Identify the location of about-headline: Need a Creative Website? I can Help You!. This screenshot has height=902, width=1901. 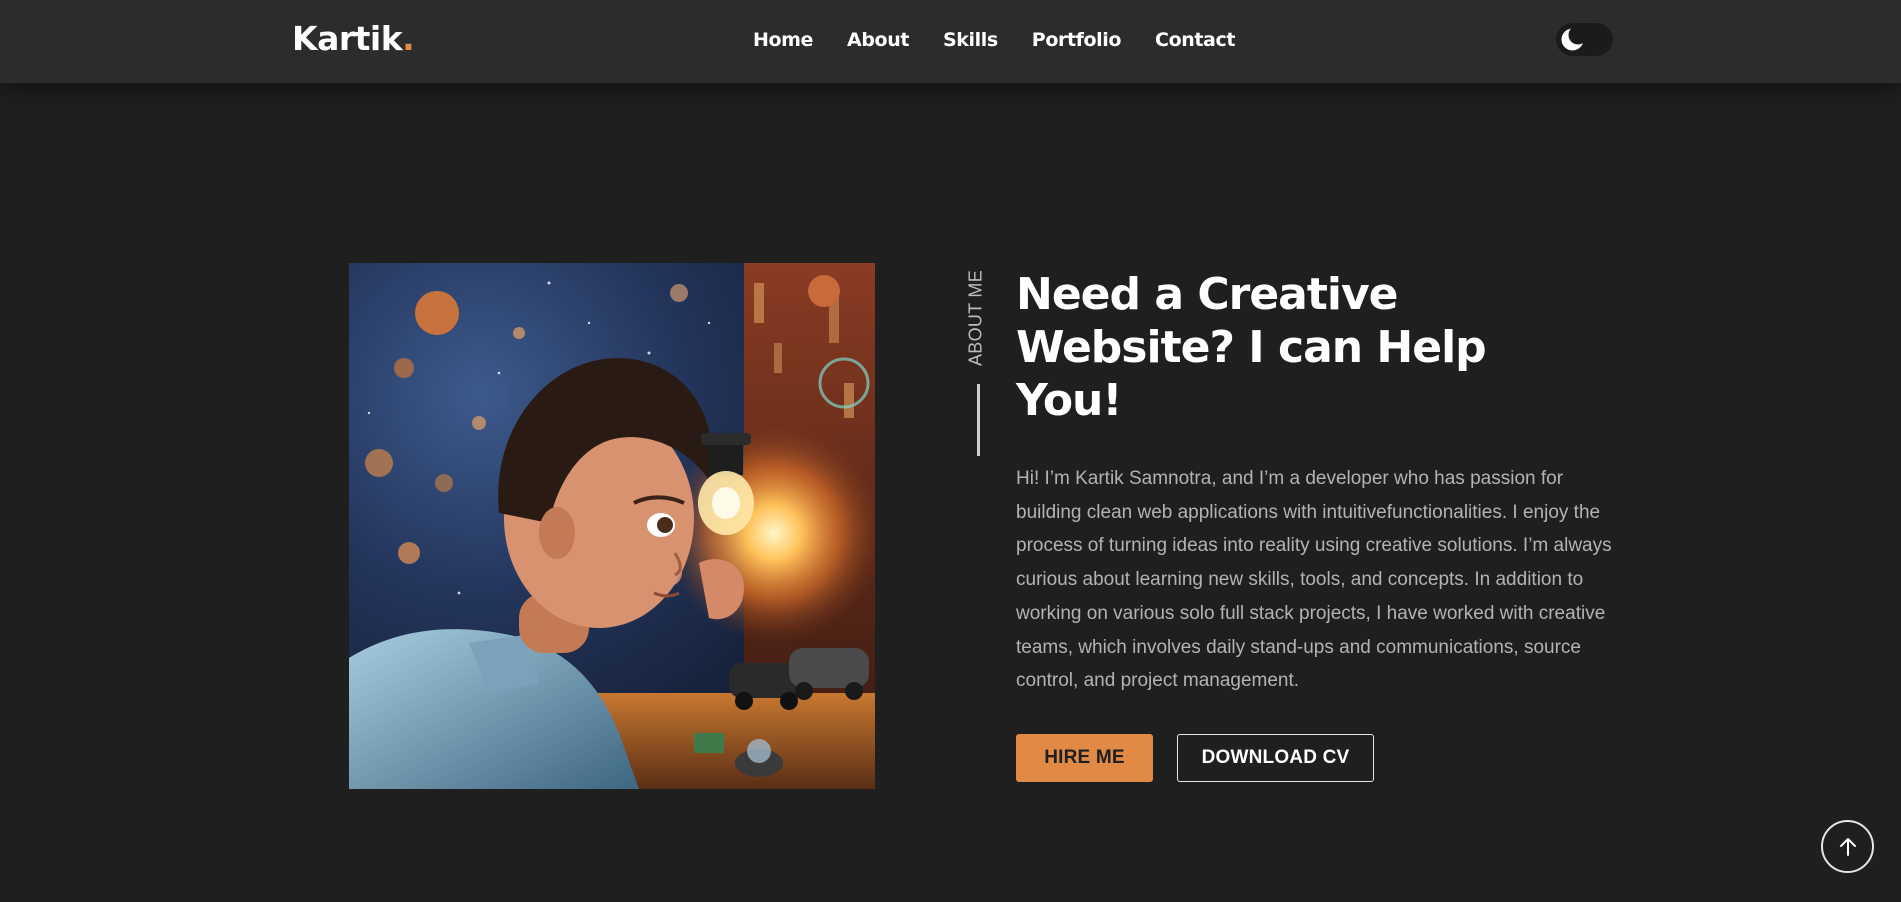
(1251, 347).